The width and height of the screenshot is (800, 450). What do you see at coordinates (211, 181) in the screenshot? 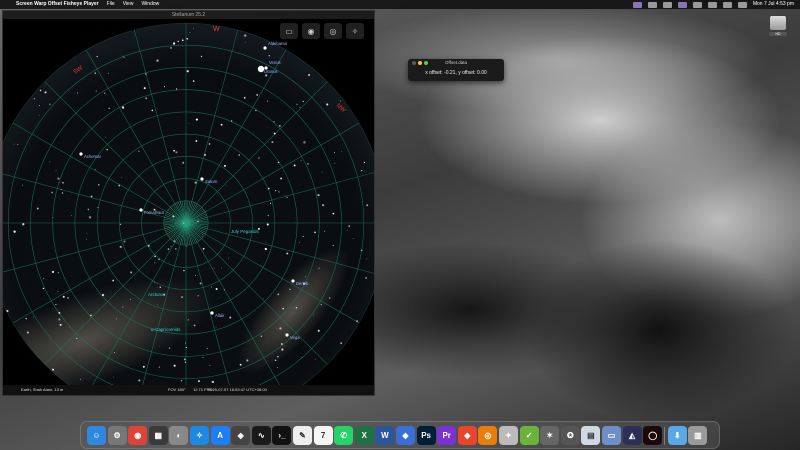
I see `star-label: Saturn` at bounding box center [211, 181].